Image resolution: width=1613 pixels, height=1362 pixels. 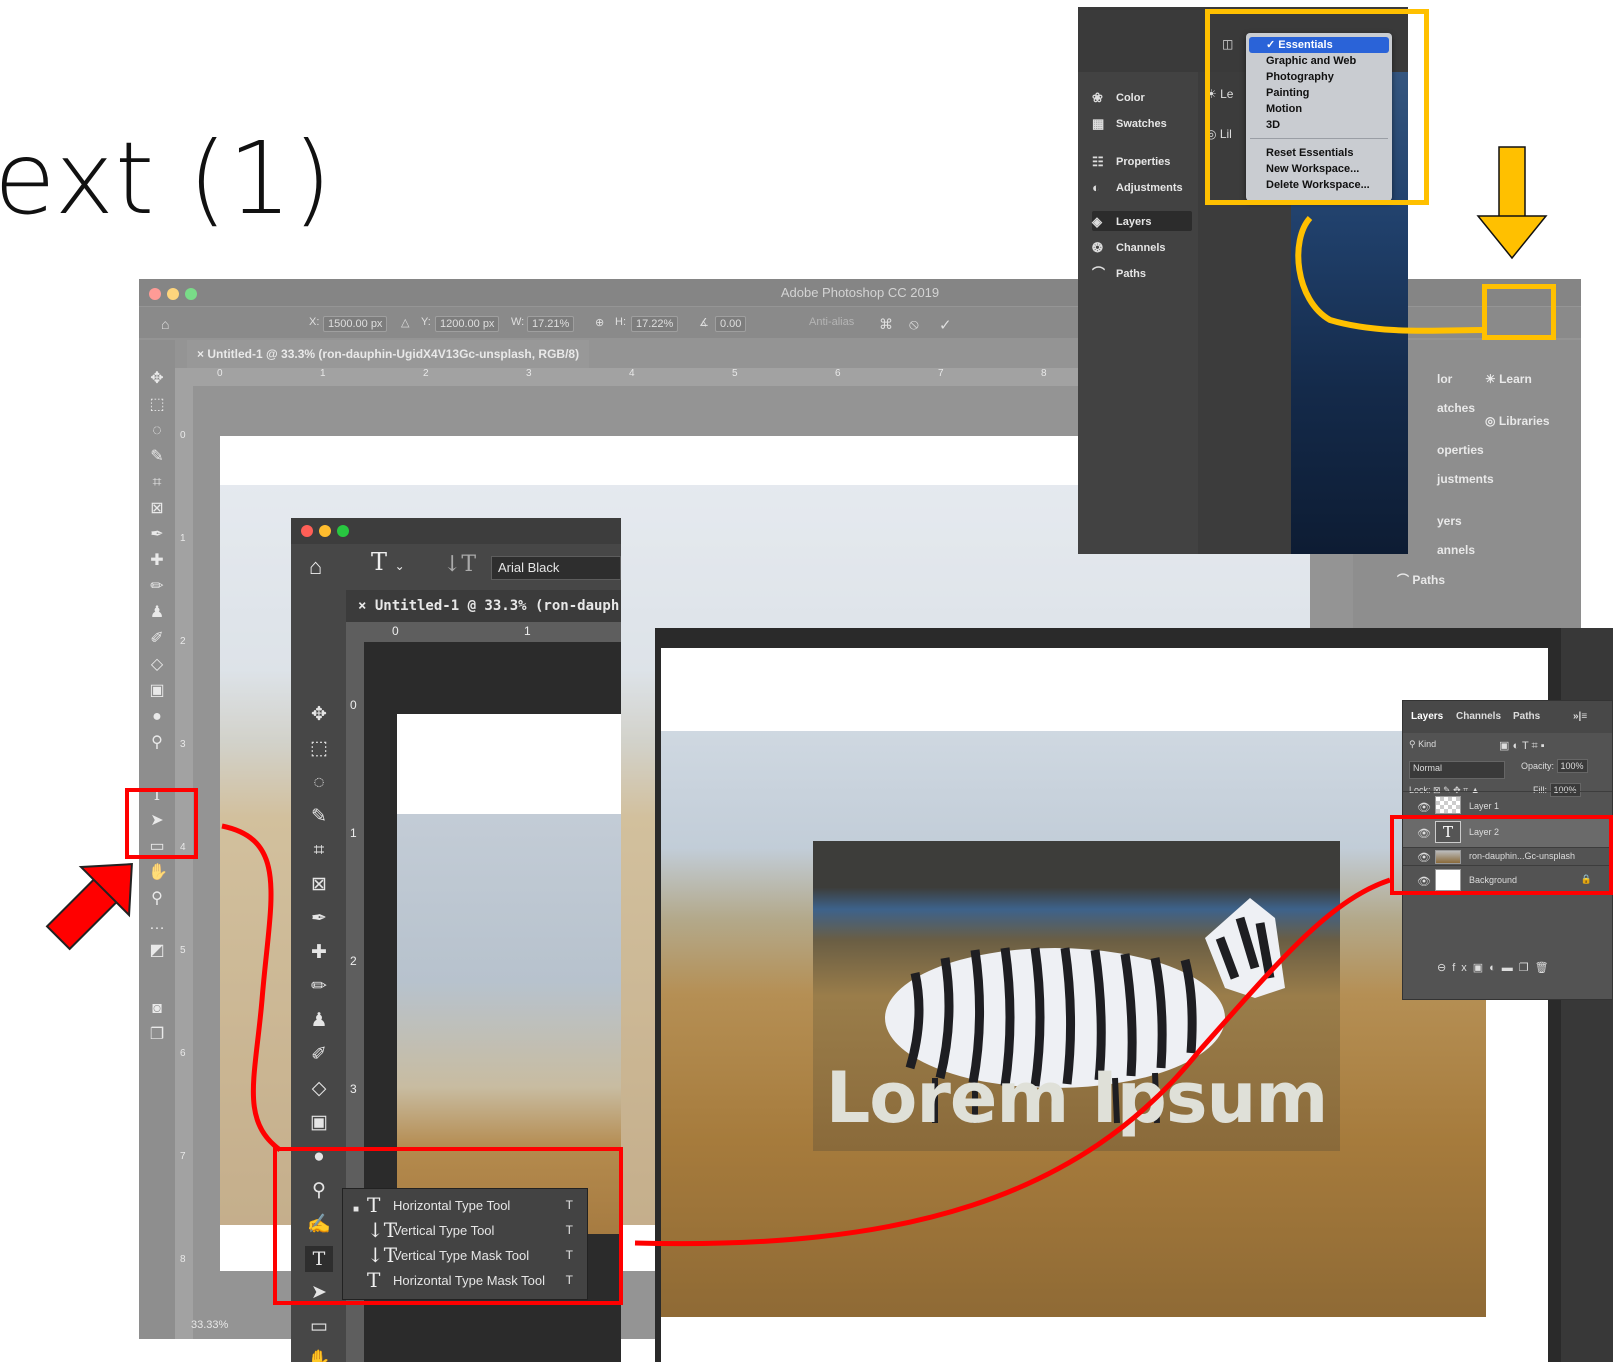 I want to click on layer-footer-icons: ⊖fx▣◐▬❐🗑, so click(x=1496, y=970).